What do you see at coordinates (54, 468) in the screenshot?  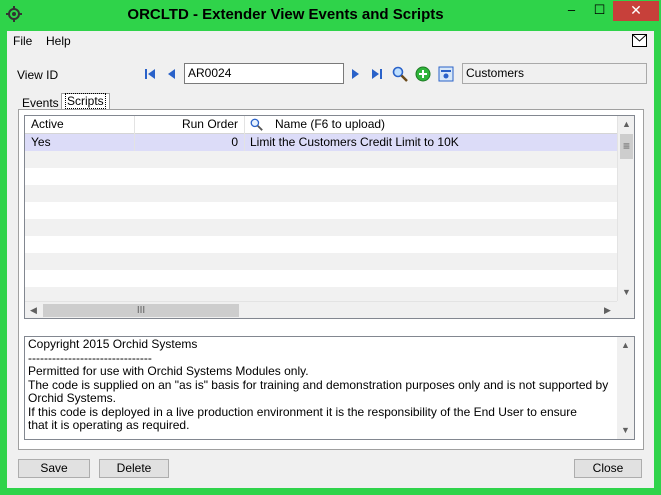 I see `save-button: Save` at bounding box center [54, 468].